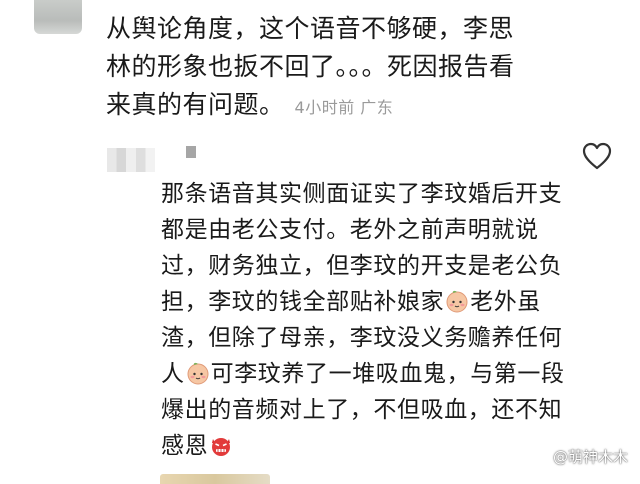 The image size is (640, 484). What do you see at coordinates (191, 152) in the screenshot?
I see `reply-username` at bounding box center [191, 152].